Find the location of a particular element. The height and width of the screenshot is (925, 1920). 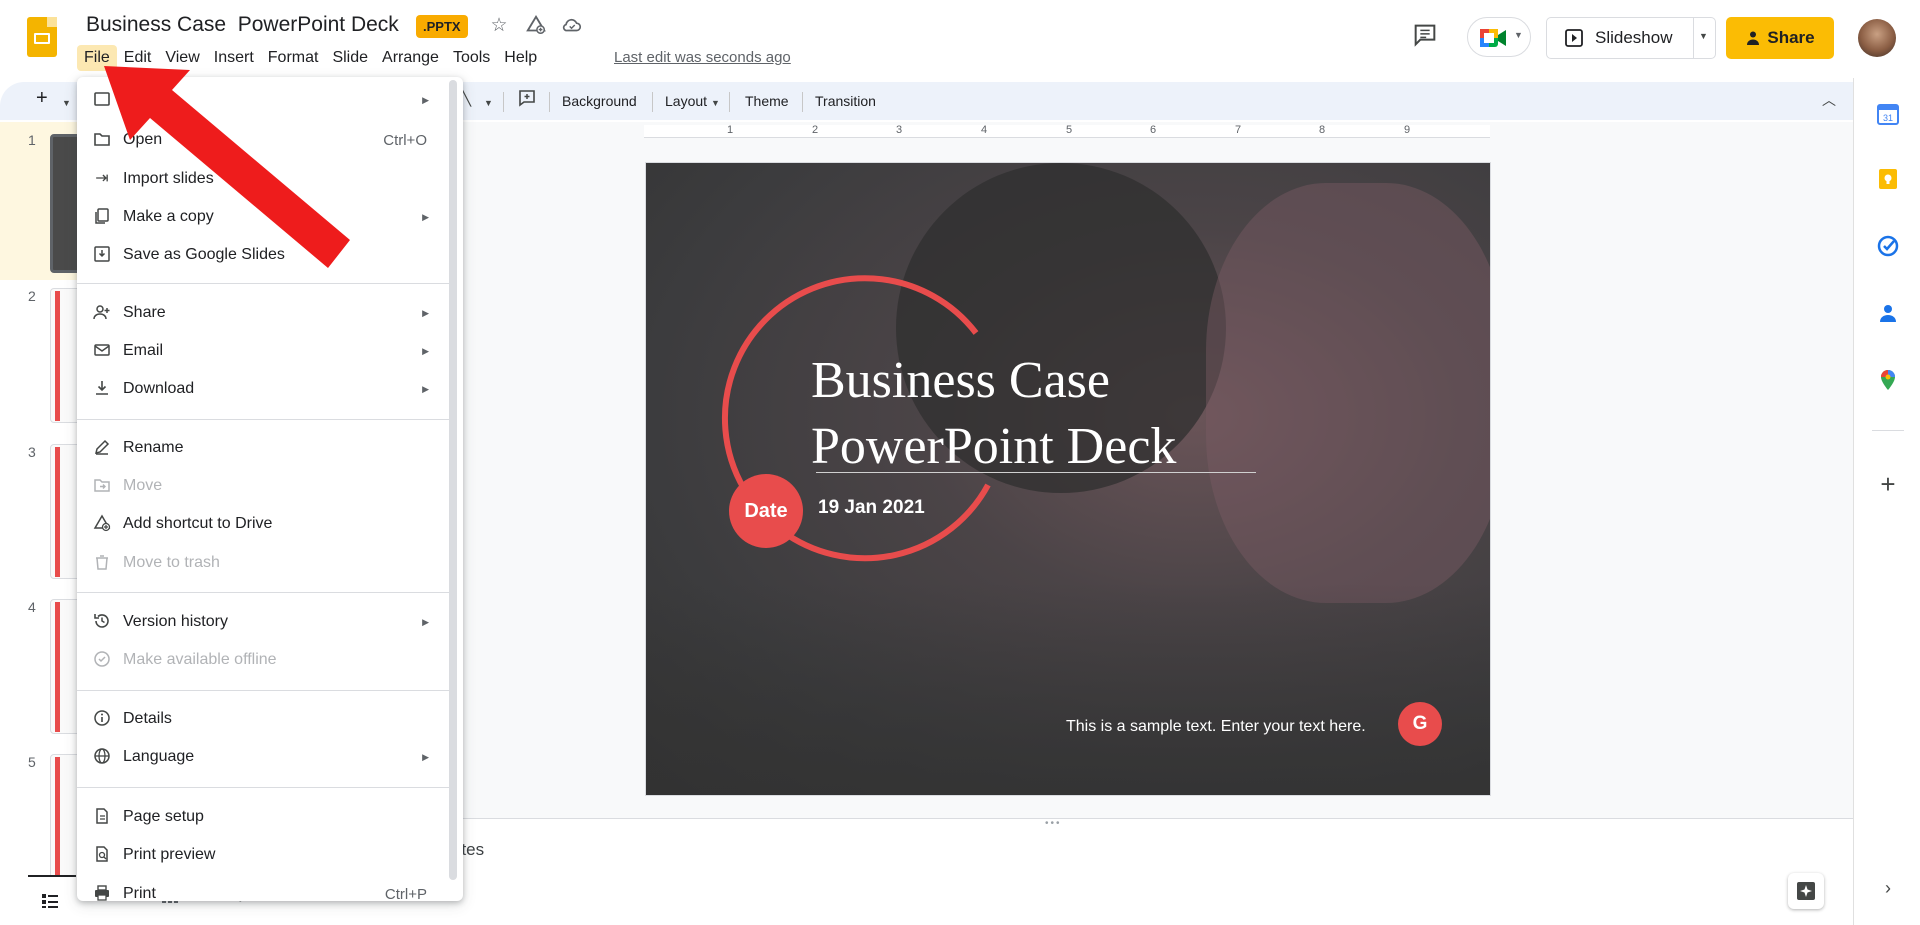

notes-resize-handle: ••• is located at coordinates (1053, 823).